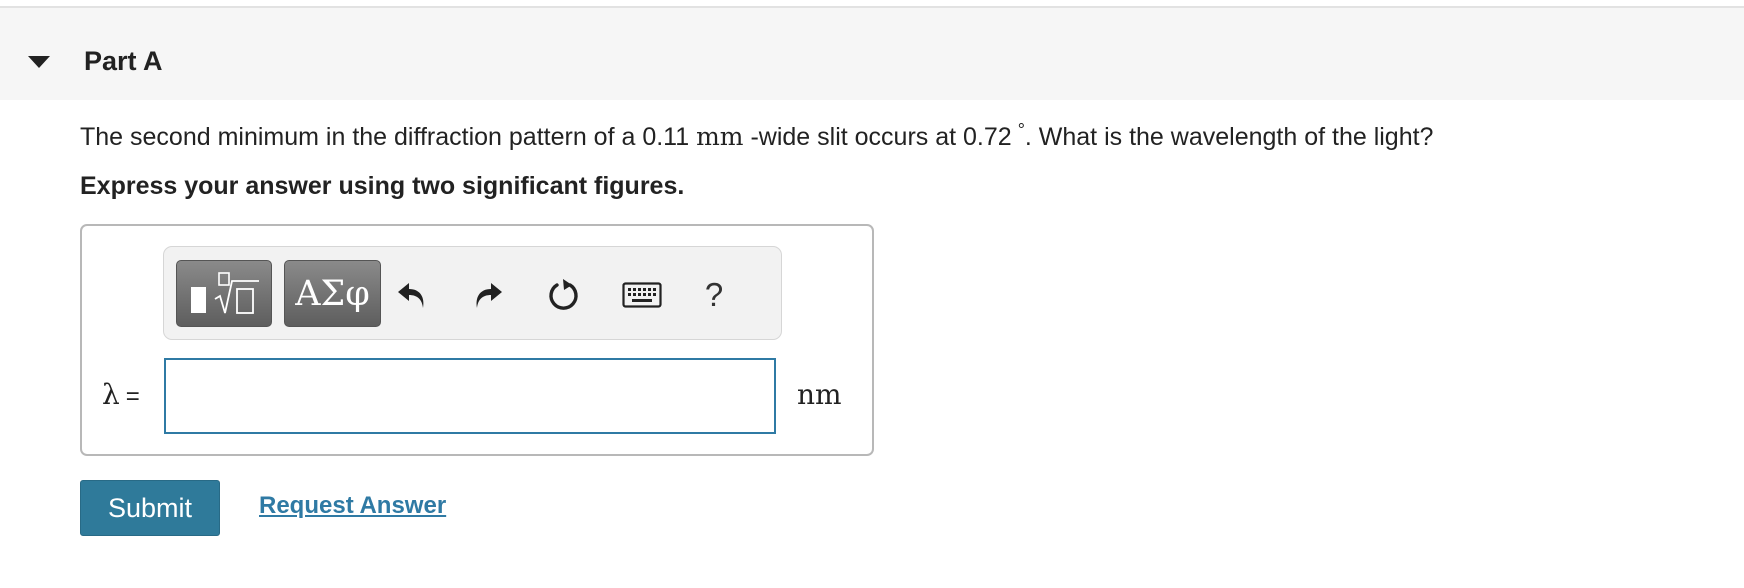  I want to click on question-text-middle: -wide slit occurs at 0.72, so click(881, 137).